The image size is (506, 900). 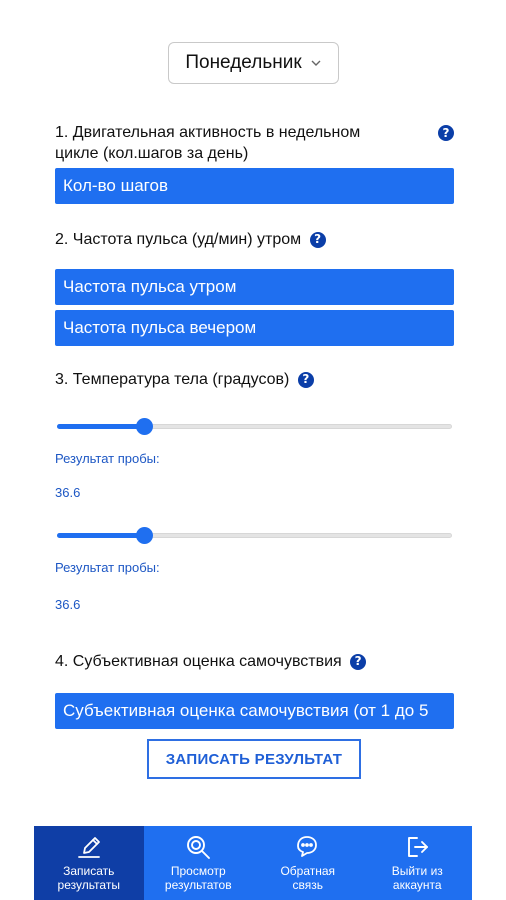 I want to click on probe-result-value-2: 36.6, so click(x=68, y=604).